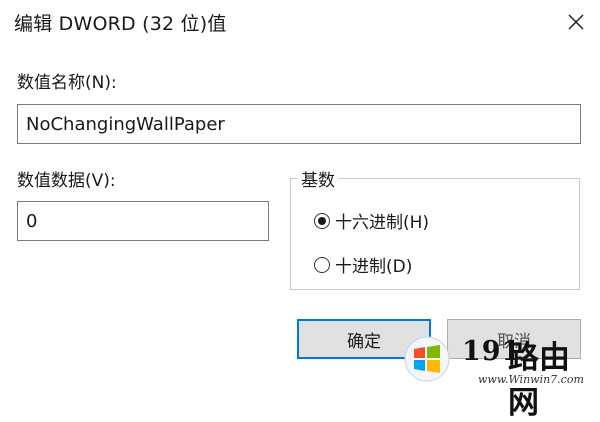 This screenshot has height=422, width=600. I want to click on radio-hex: 十六进制(H), so click(371, 220).